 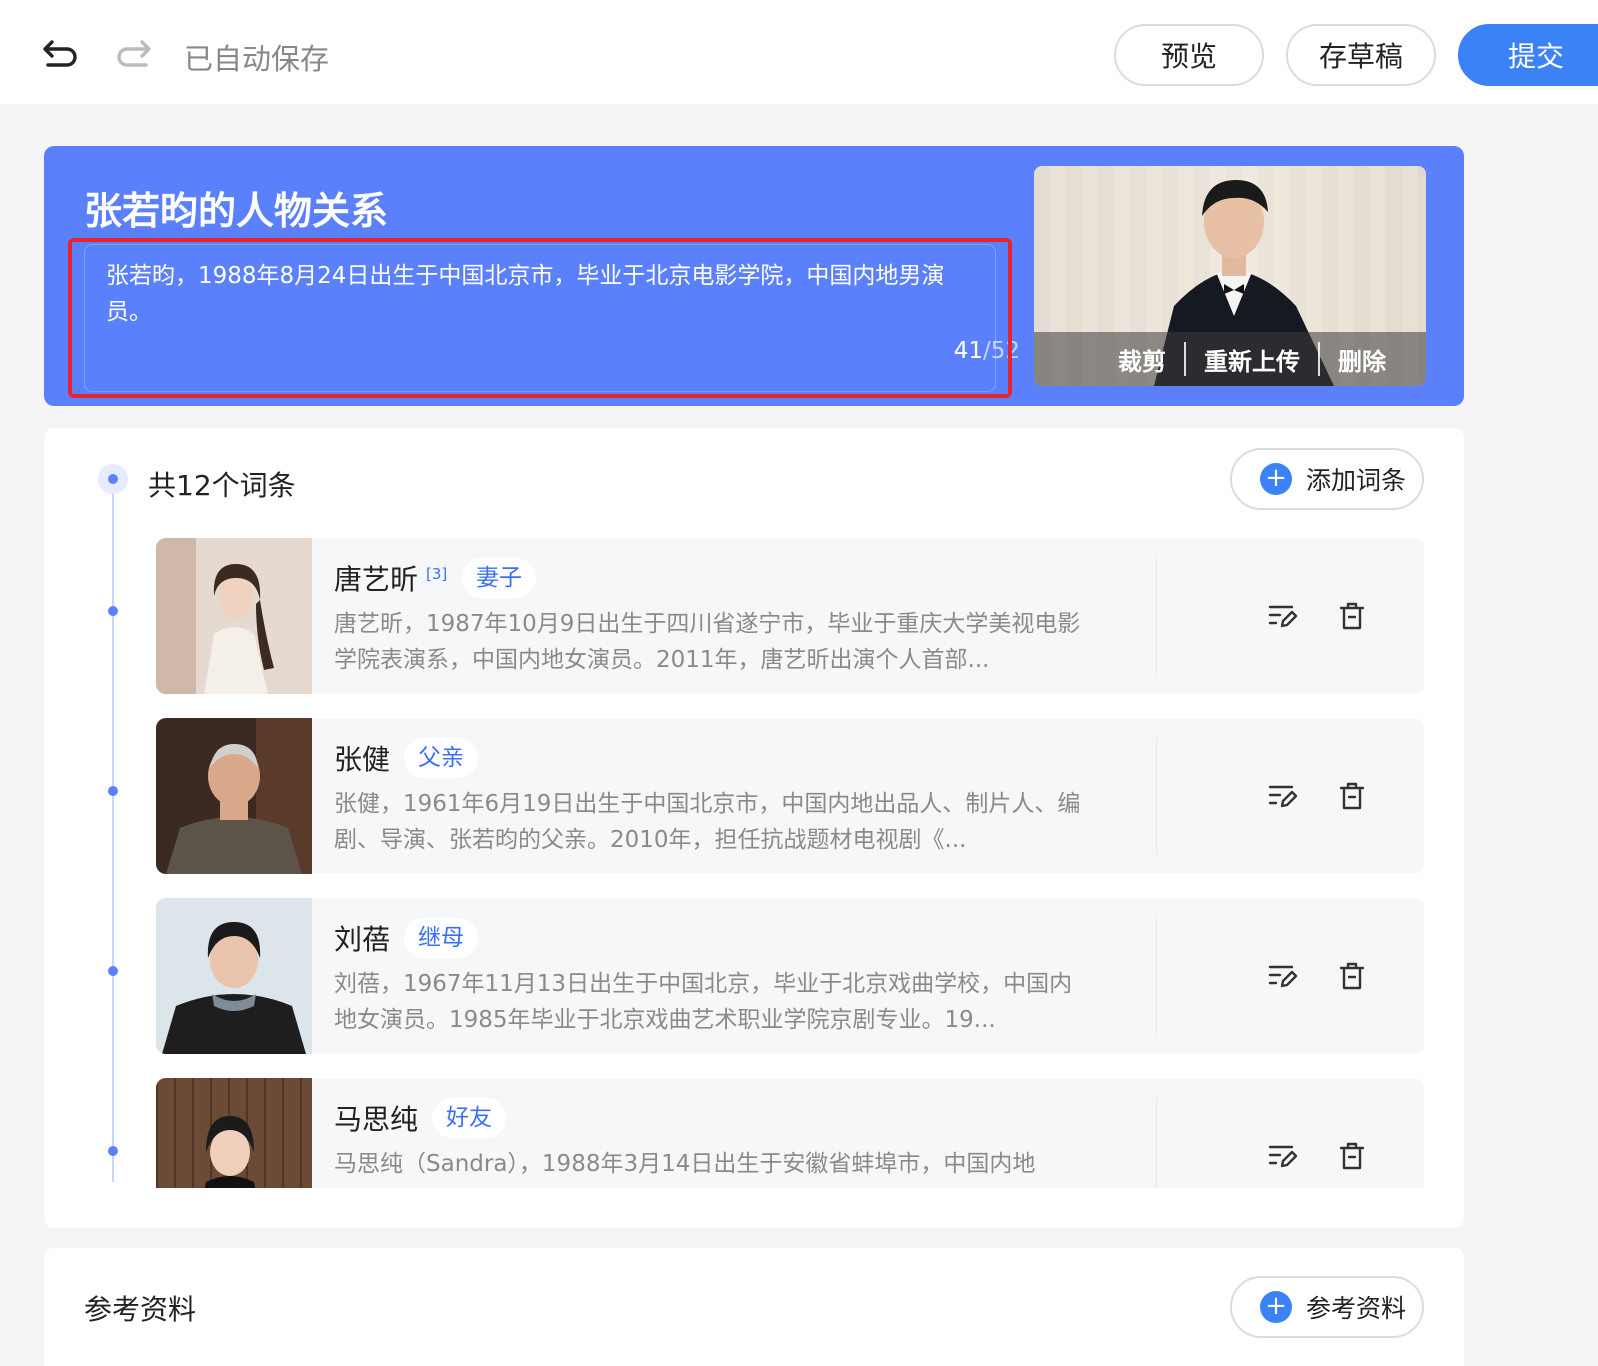 I want to click on entry-name: 唐艺昕 [3], so click(x=390, y=578).